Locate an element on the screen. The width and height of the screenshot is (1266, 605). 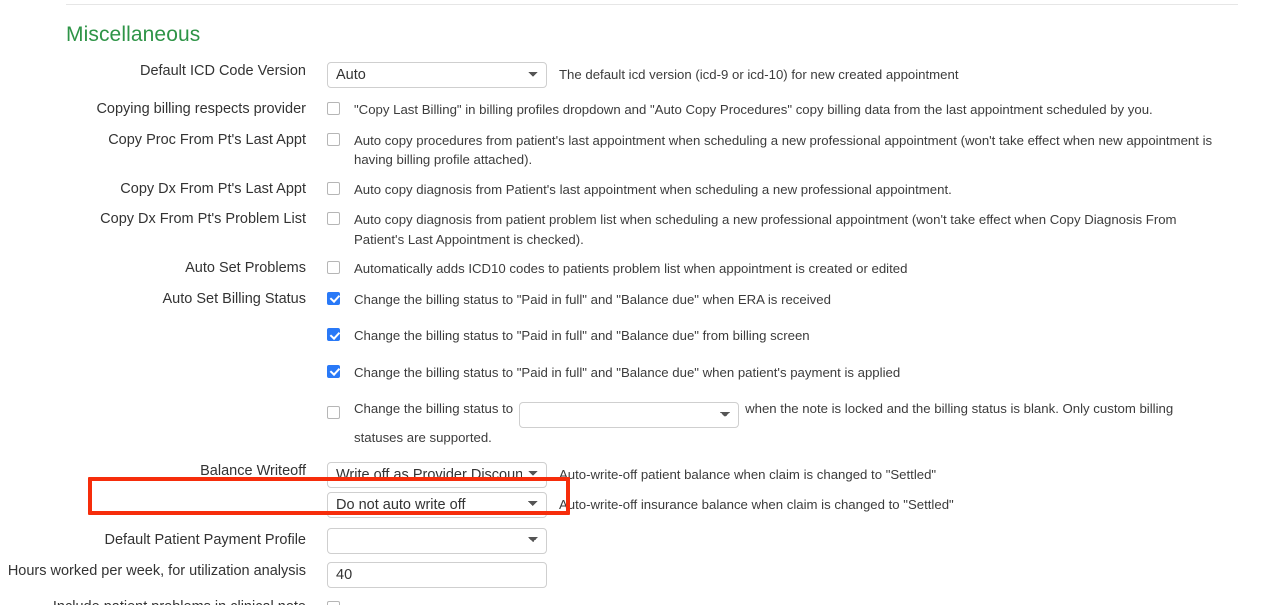
checkbox-copy-proc-from-last-appt is located at coordinates (333, 139).